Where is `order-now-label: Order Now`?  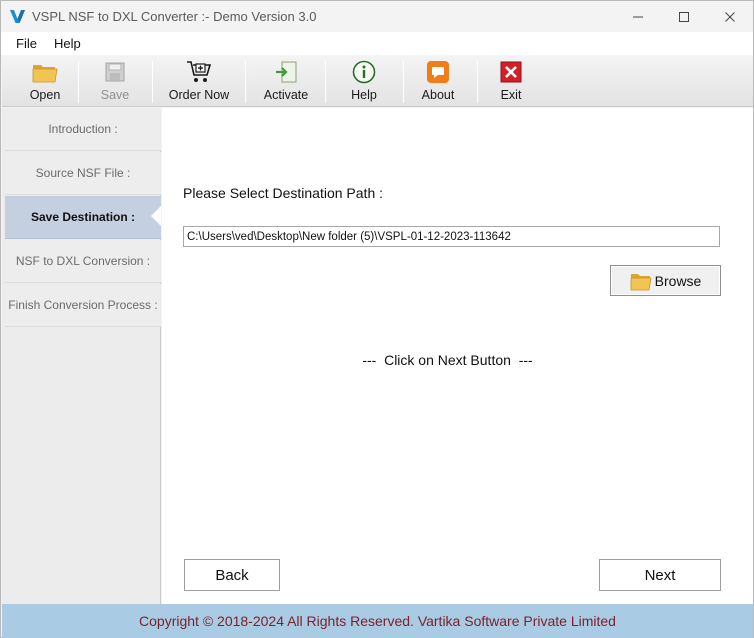 order-now-label: Order Now is located at coordinates (199, 95).